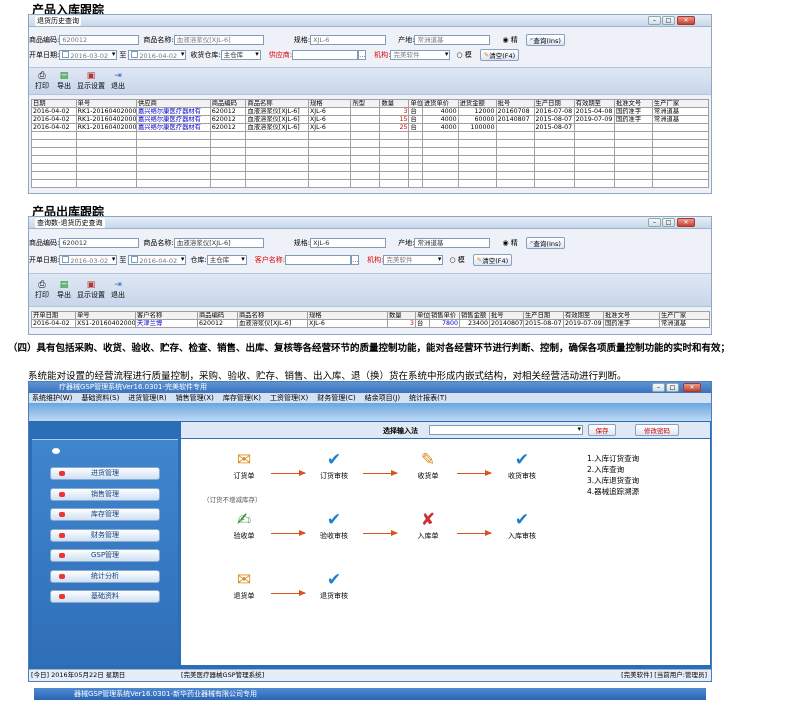 The image size is (795, 701). I want to click on code-input: 620012, so click(99, 39).